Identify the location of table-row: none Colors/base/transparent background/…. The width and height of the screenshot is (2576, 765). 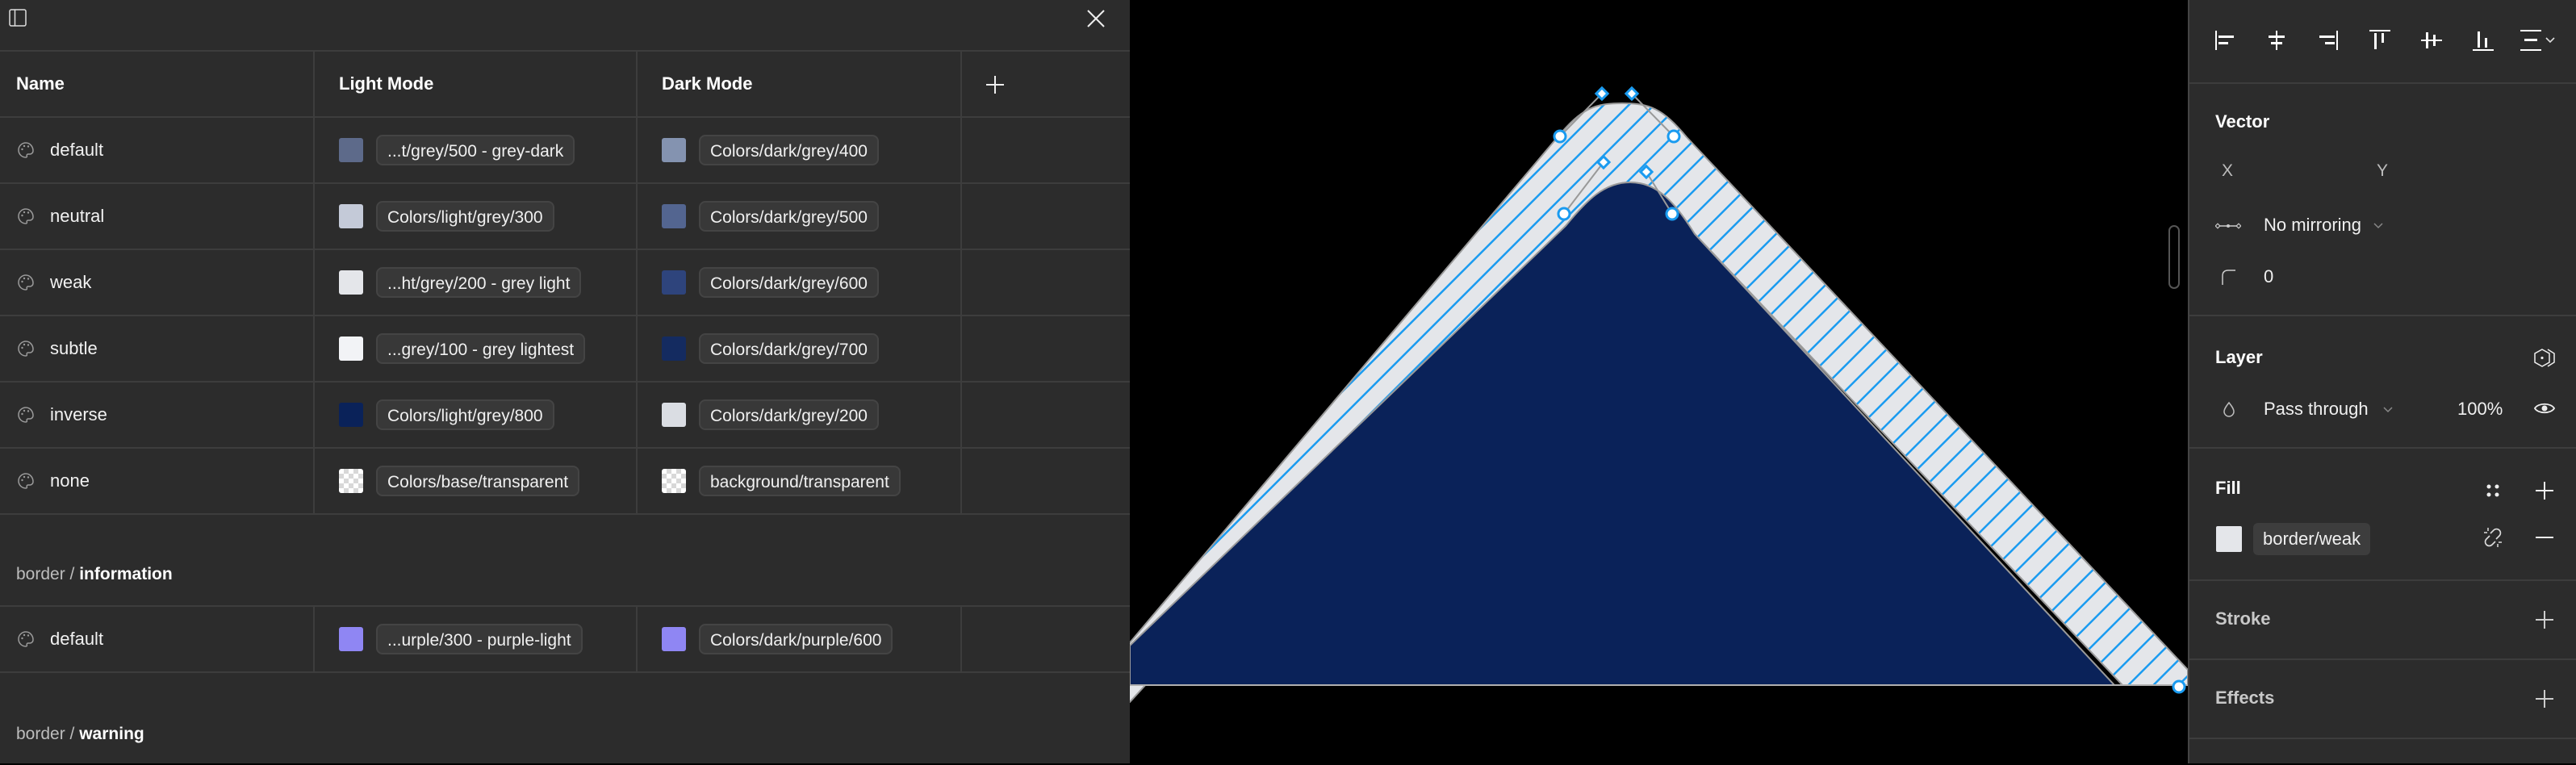
(565, 482).